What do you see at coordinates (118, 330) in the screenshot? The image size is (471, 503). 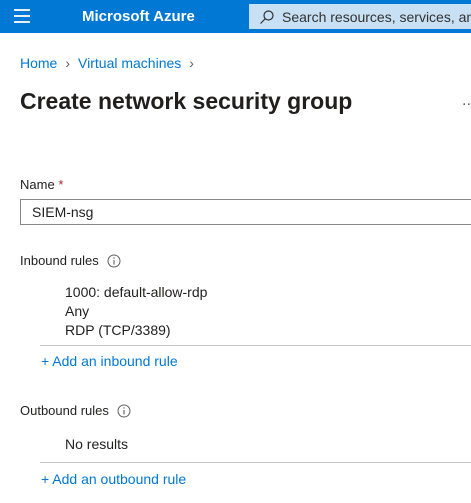 I see `inbound-rule-service: RDP (TCP/3389)` at bounding box center [118, 330].